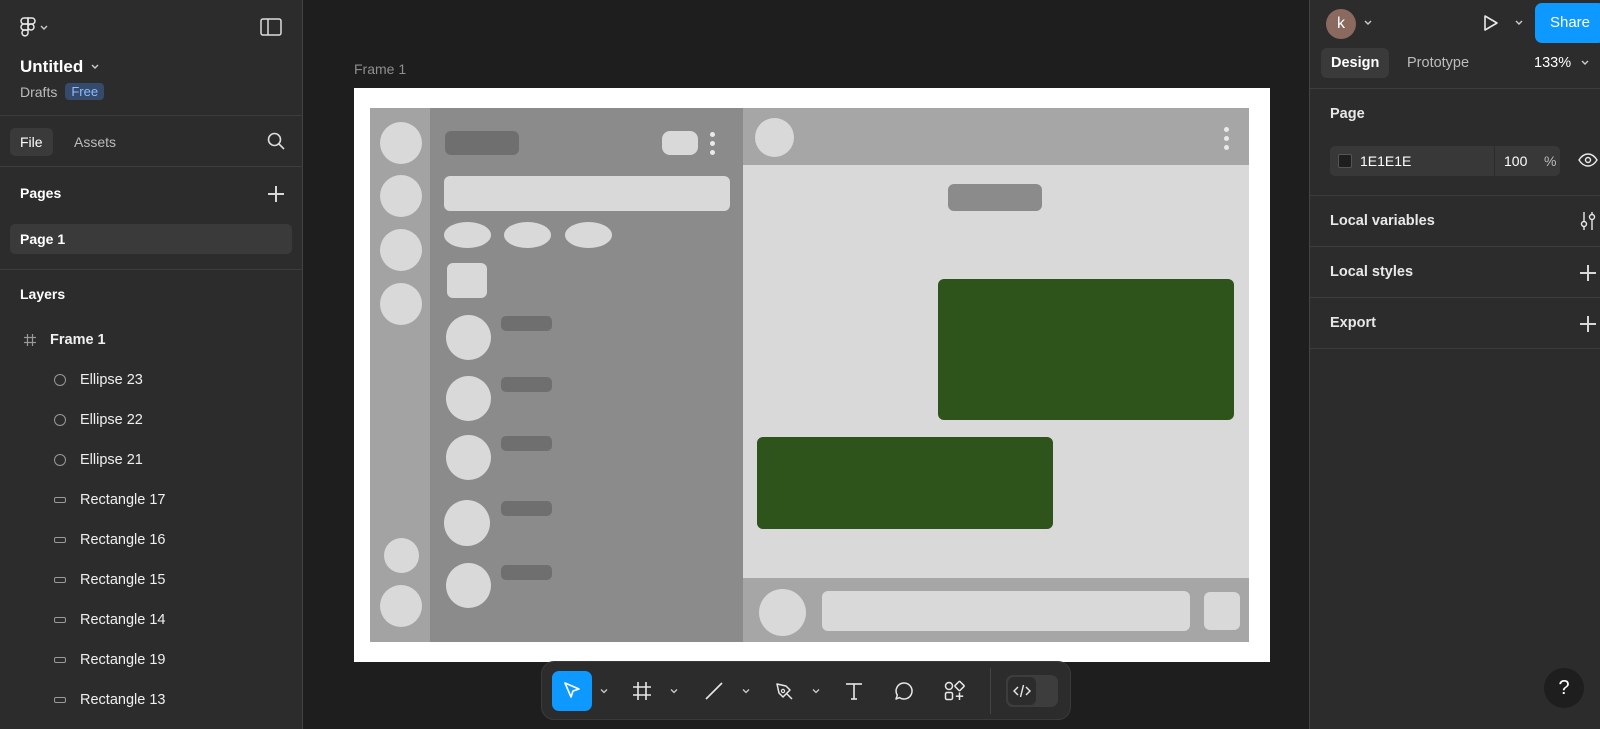  Describe the element at coordinates (1086, 349) in the screenshot. I see `message-bubble-outgoing` at that location.